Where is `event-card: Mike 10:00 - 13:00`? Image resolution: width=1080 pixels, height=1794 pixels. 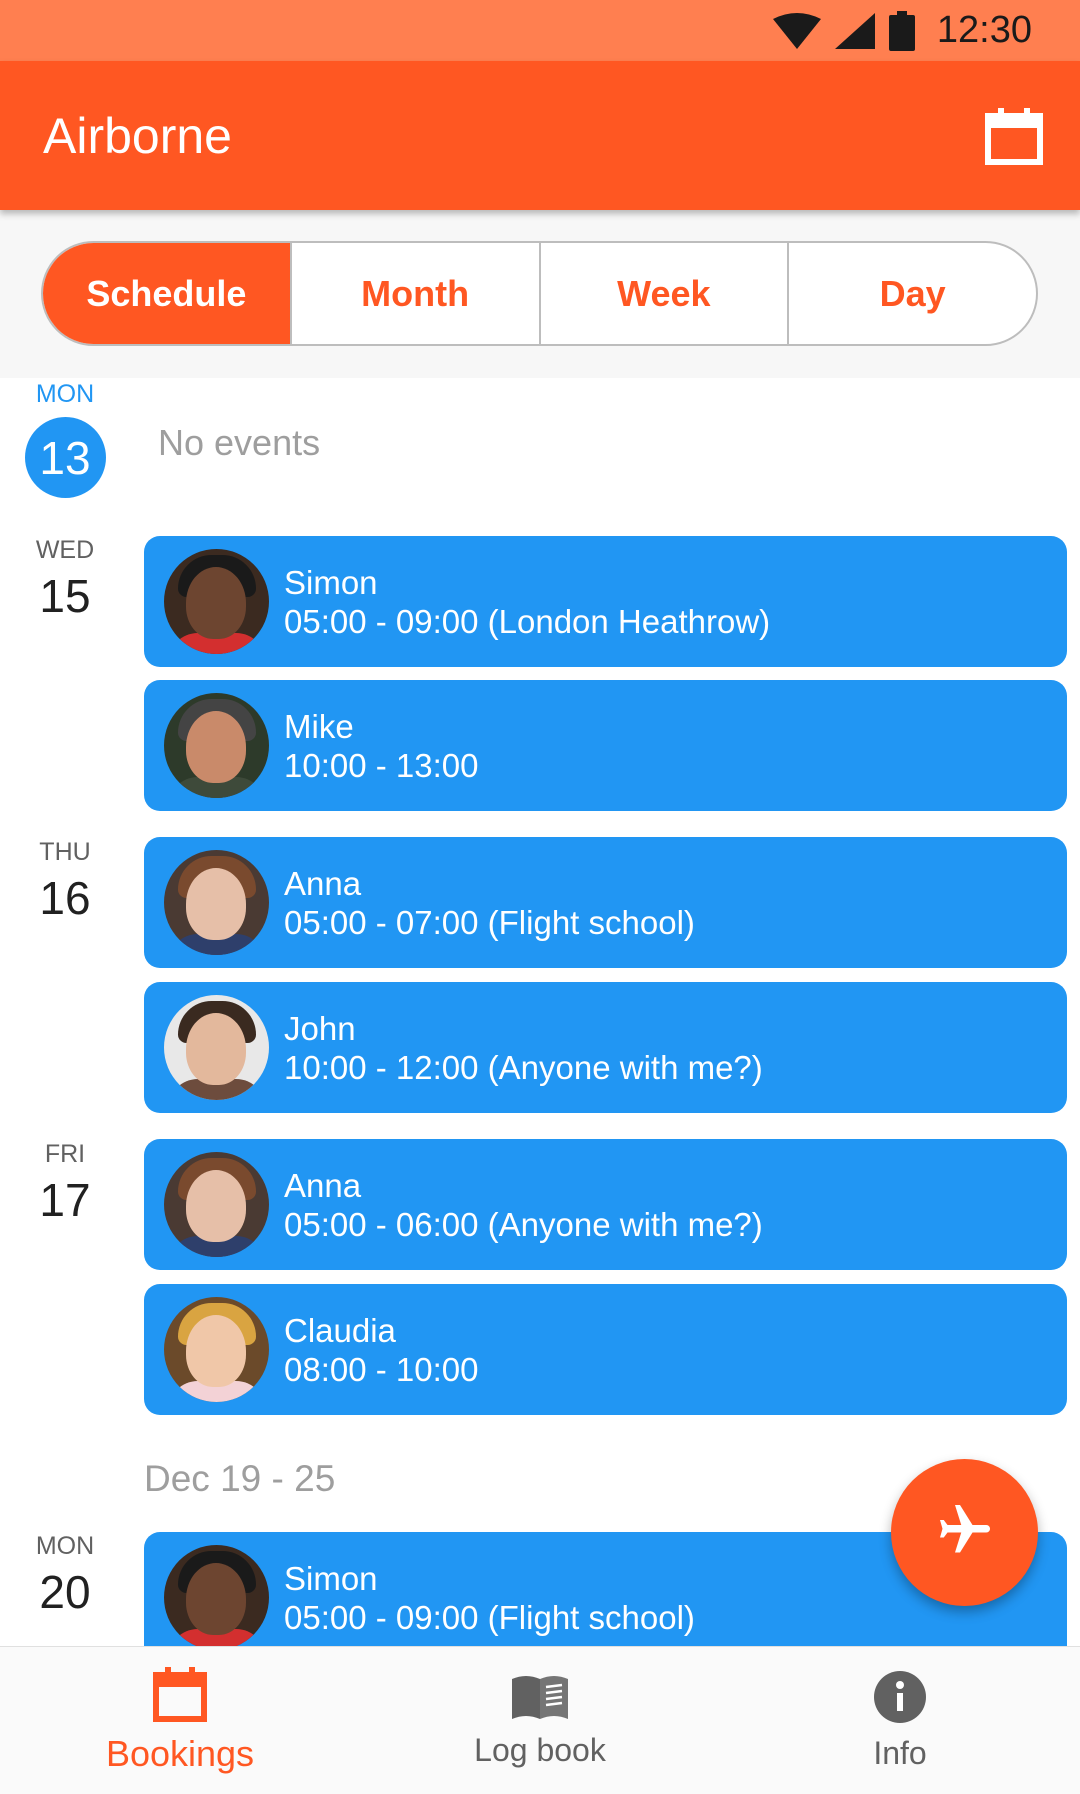 event-card: Mike 10:00 - 13:00 is located at coordinates (605, 745).